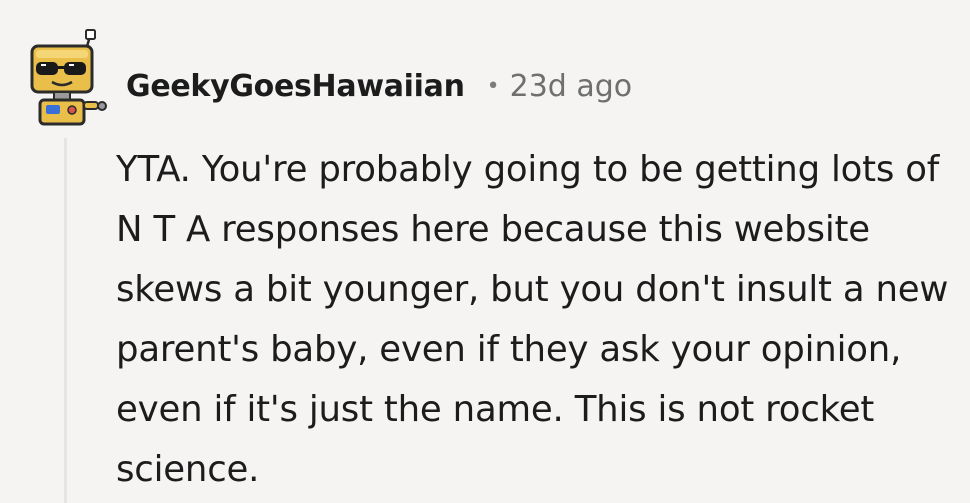  I want to click on comment-header: GeekyGoesHawaiian • 23d ago, so click(379, 86).